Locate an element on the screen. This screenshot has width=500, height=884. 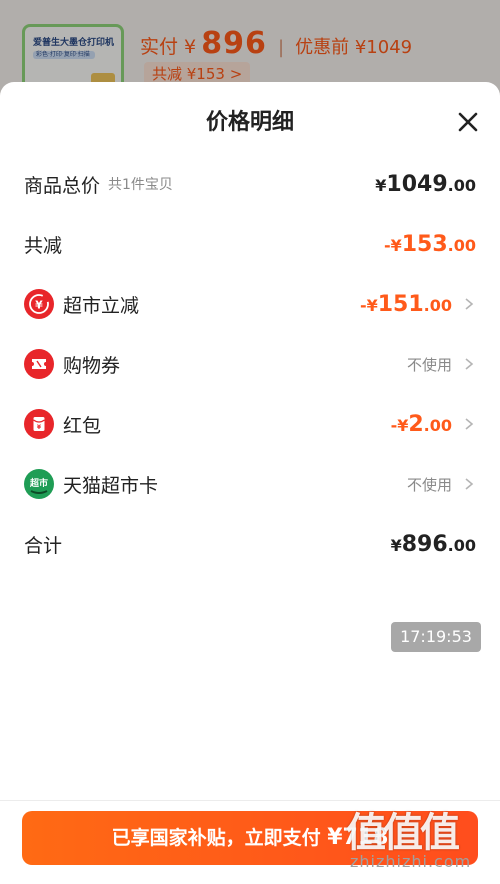
discount-amount: -¥153.00 is located at coordinates (429, 244).